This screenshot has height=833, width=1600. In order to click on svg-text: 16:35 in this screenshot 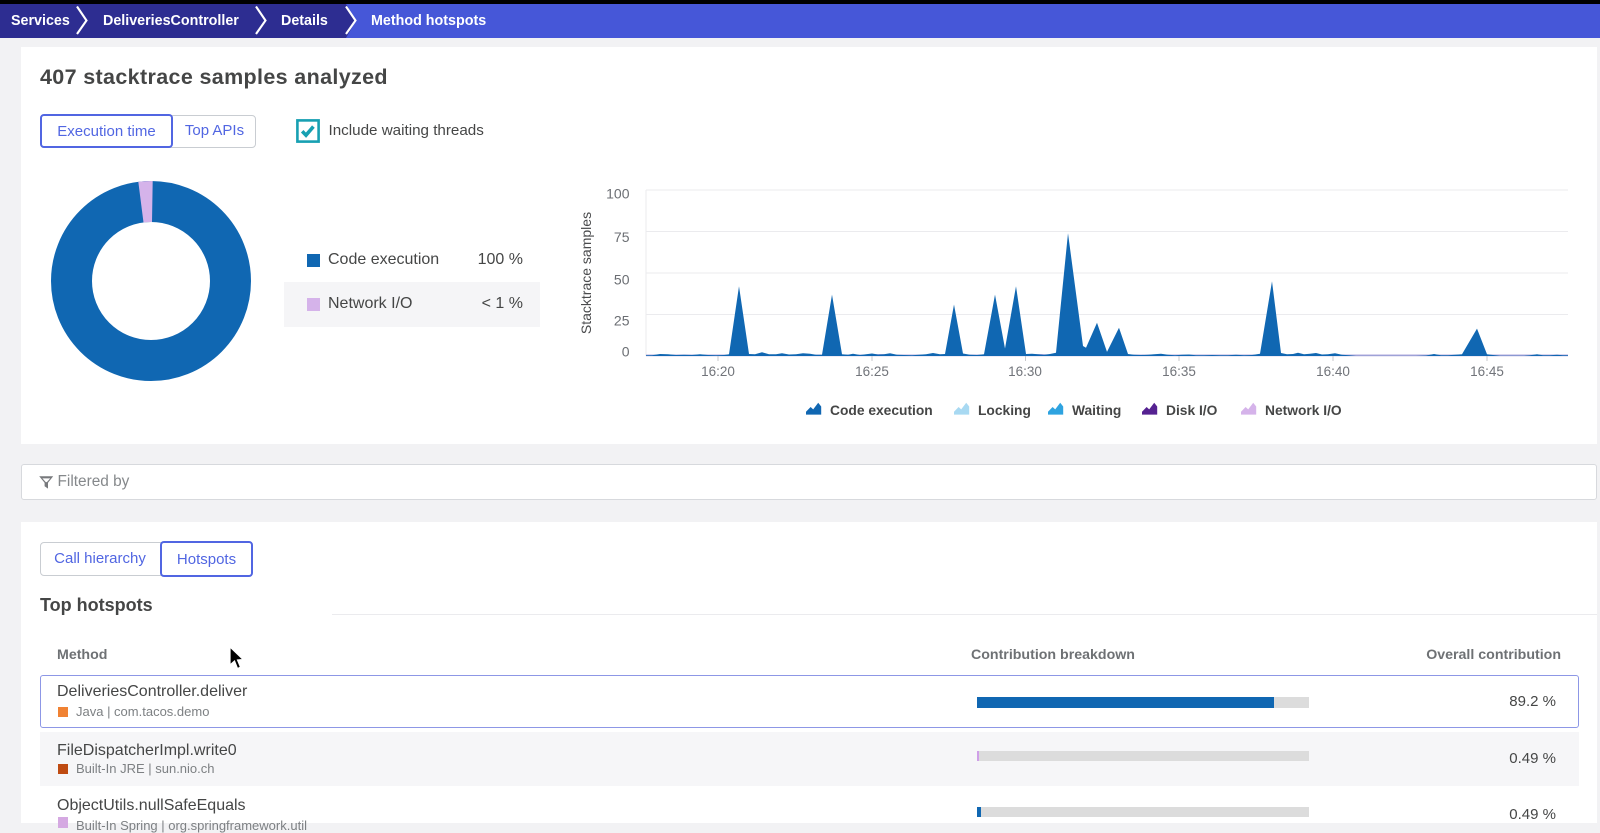, I will do `click(1179, 371)`.